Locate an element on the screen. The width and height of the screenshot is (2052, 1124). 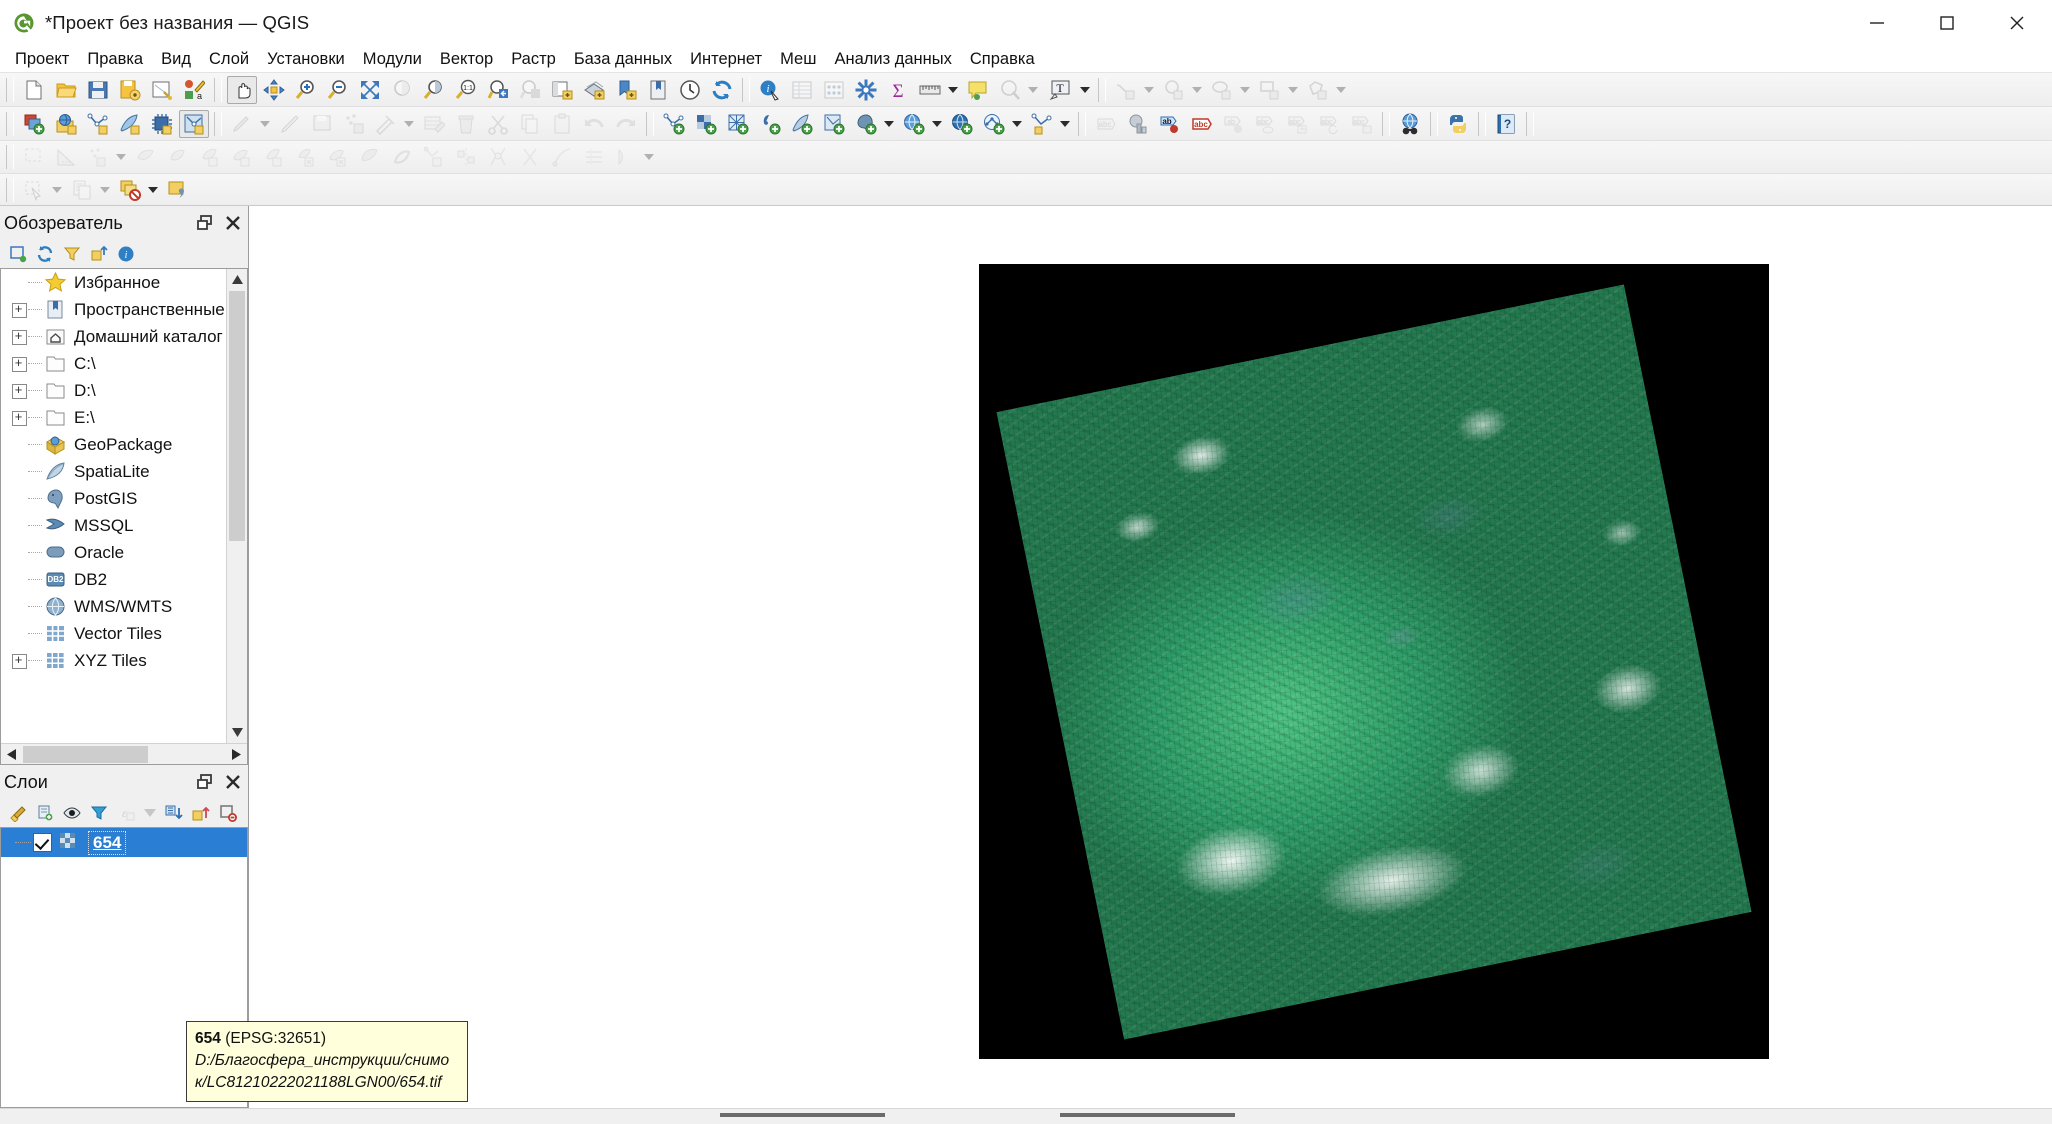
python-console-icon is located at coordinates (1458, 124).